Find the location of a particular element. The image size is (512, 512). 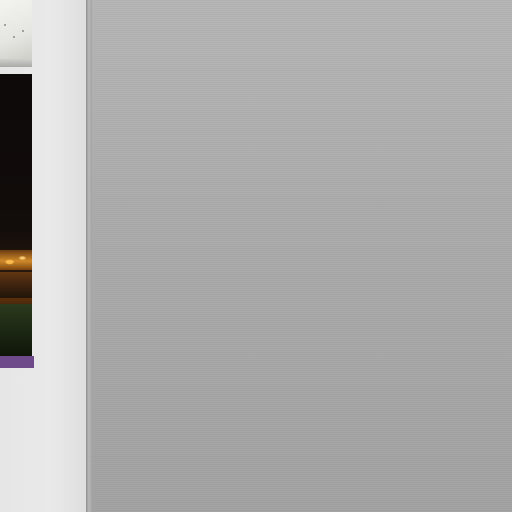

water-reflection is located at coordinates (16, 285).